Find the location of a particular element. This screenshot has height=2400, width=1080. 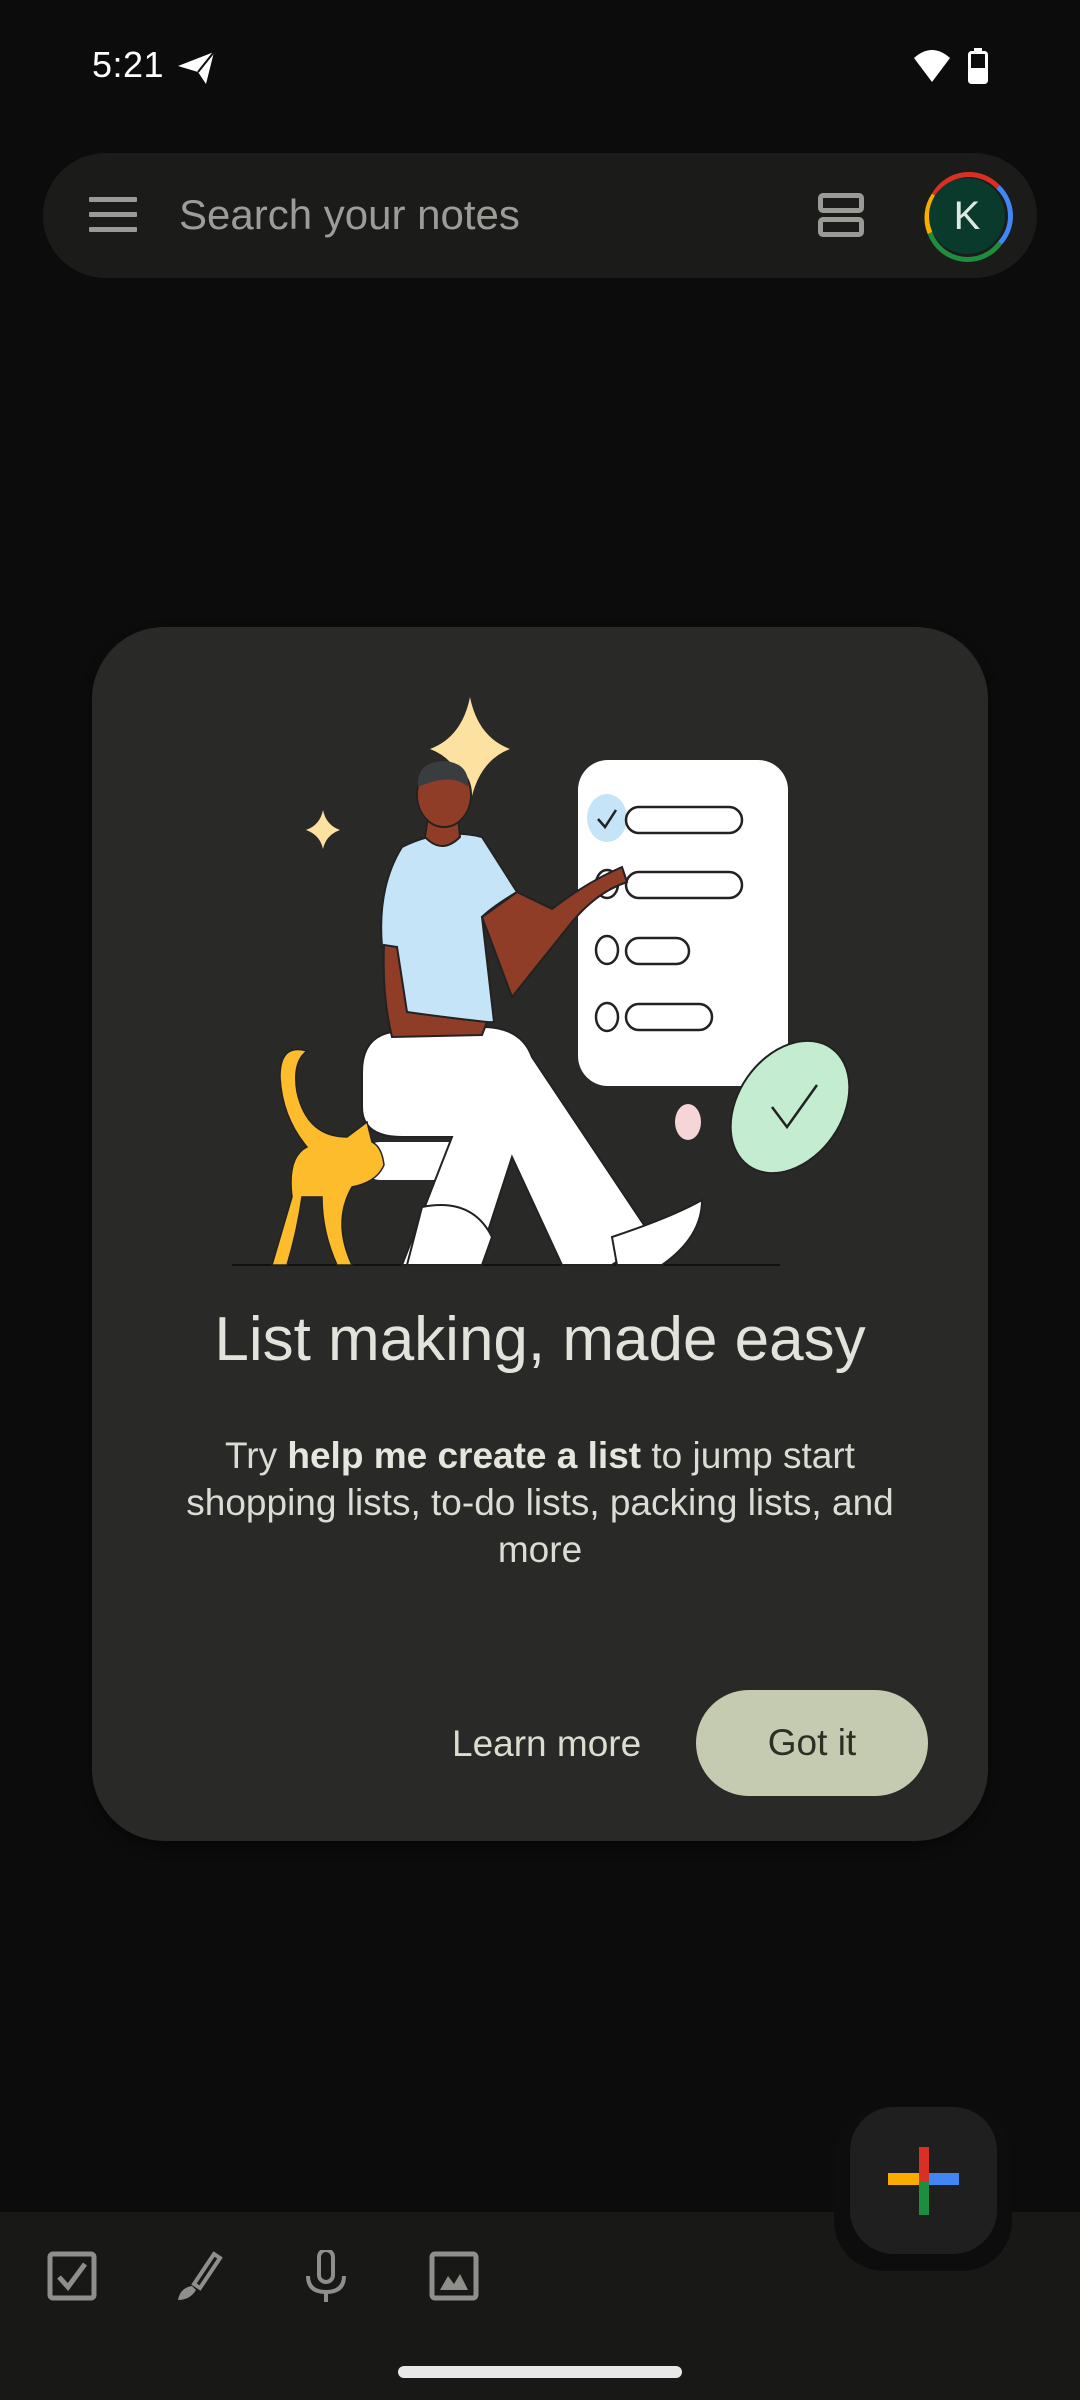

telegram-icon is located at coordinates (196, 67).